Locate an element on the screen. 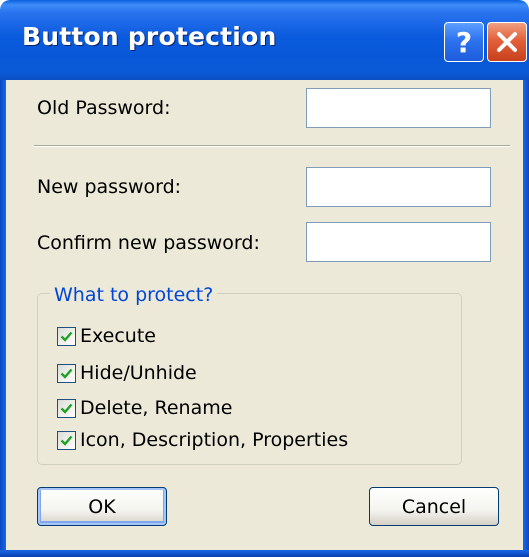 This screenshot has width=529, height=557. confirm-password-label: Confirm new password: is located at coordinates (148, 243).